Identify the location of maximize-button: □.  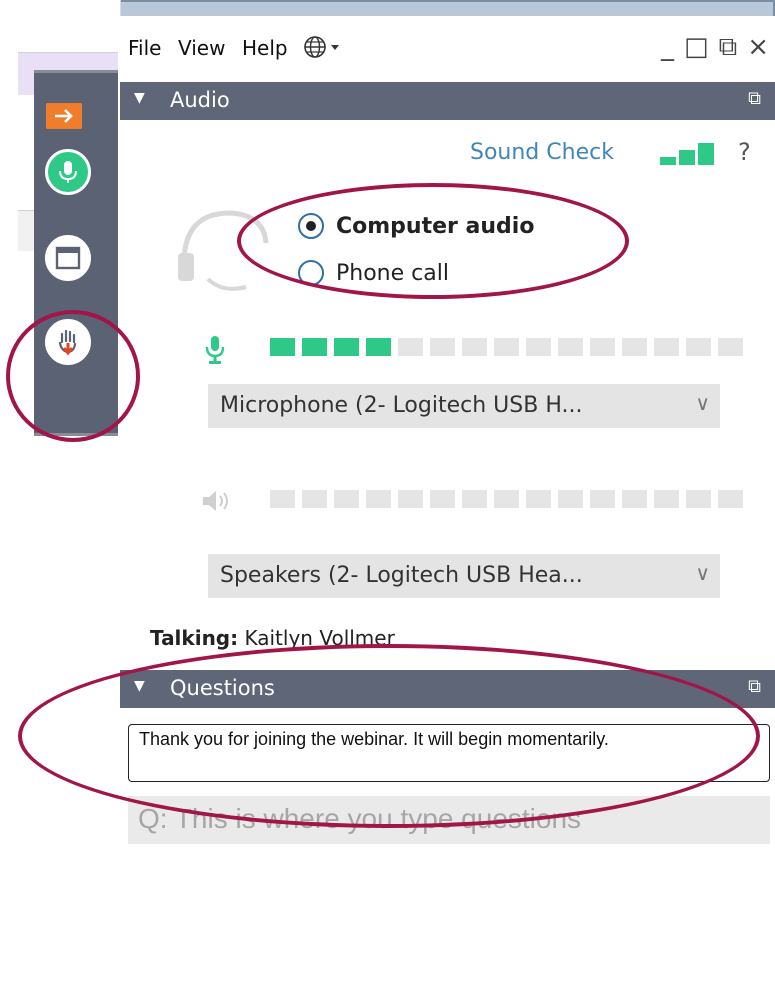
(696, 47).